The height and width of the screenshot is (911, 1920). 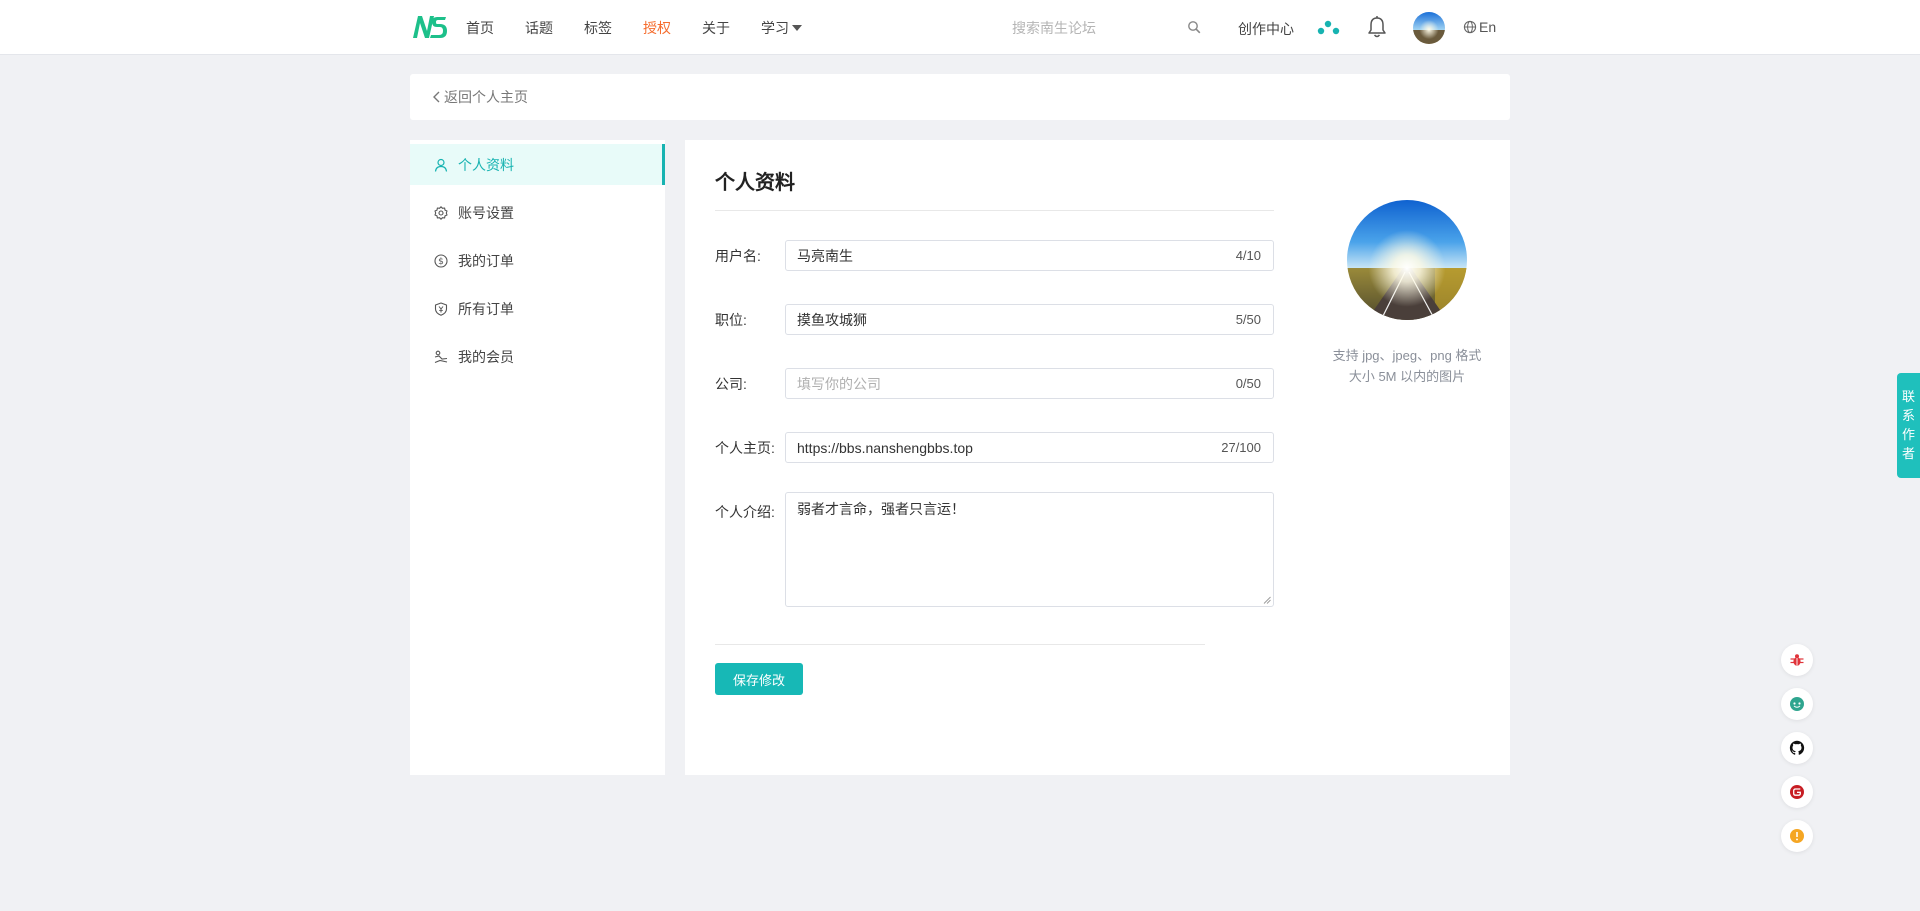 I want to click on contact-author-tab: 联 系 作 者, so click(x=1908, y=425).